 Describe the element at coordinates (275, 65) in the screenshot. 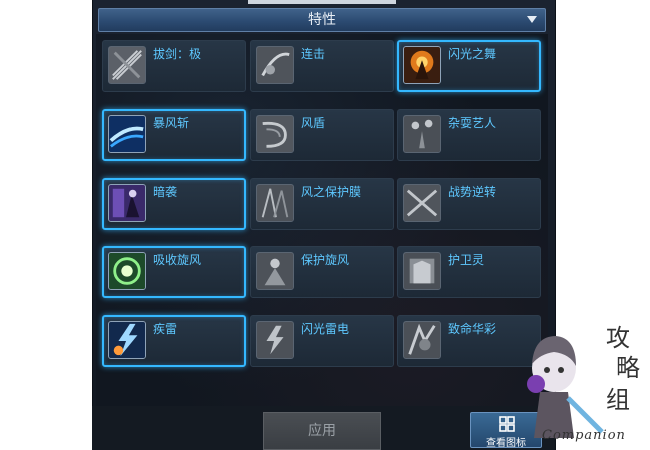

I see `combo-strike-icon` at that location.